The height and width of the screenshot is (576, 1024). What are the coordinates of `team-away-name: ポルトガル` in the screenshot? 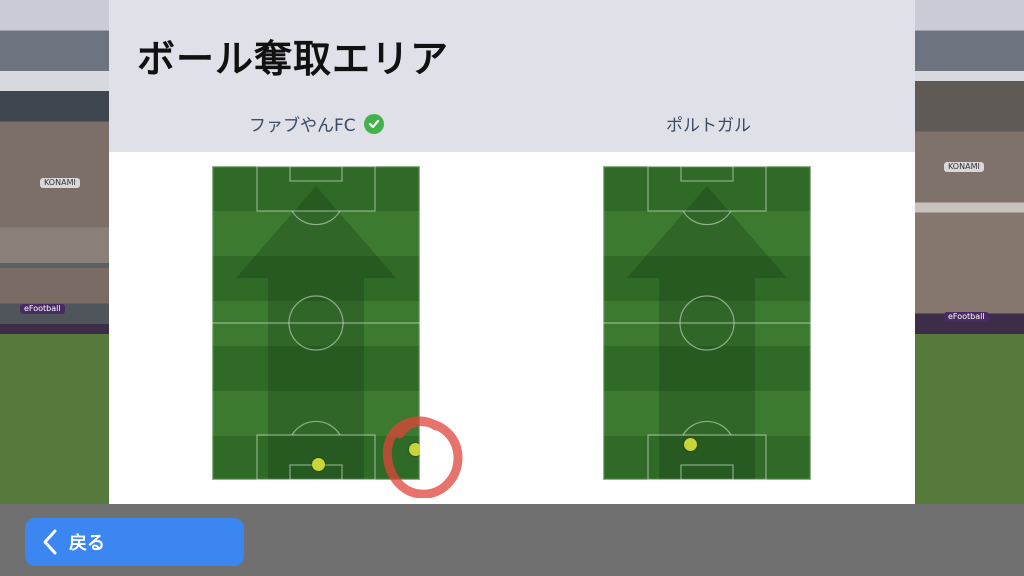 It's located at (708, 126).